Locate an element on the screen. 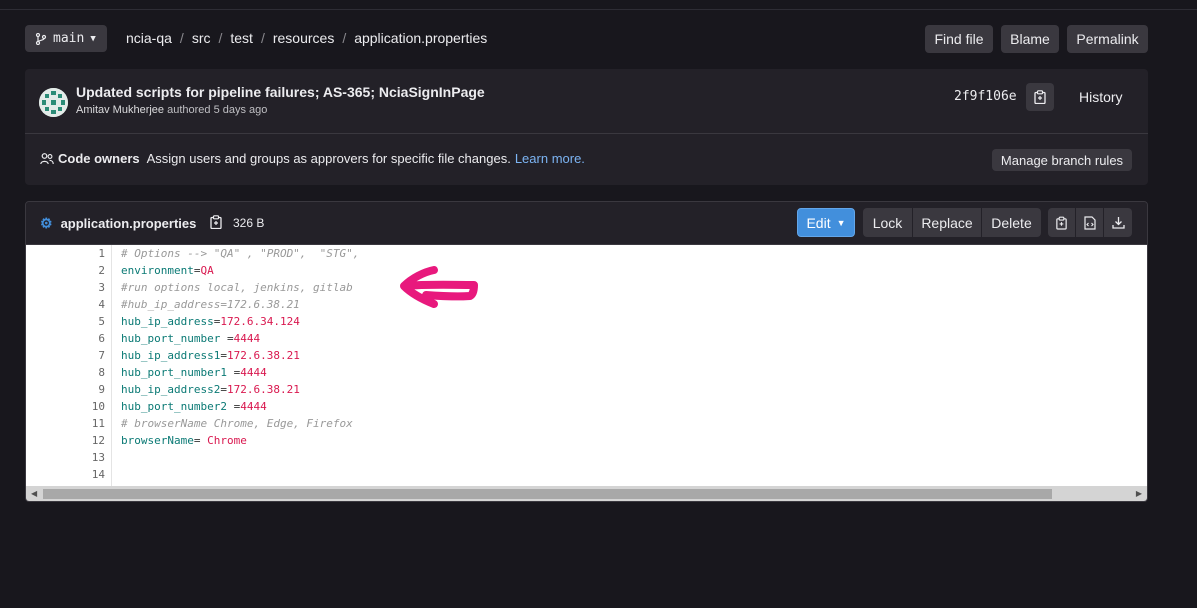 The height and width of the screenshot is (608, 1197). commit-author: Amitav Mukherjee is located at coordinates (120, 110).